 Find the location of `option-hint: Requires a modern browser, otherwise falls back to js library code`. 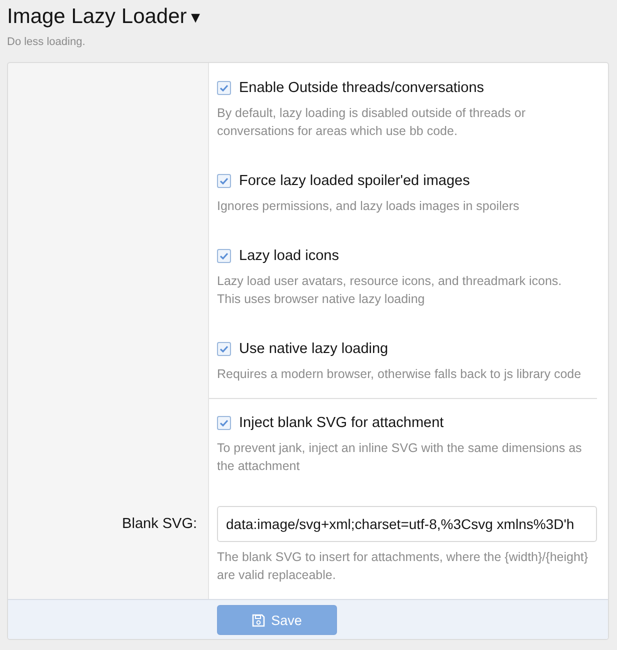

option-hint: Requires a modern browser, otherwise falls back to js library code is located at coordinates (399, 374).